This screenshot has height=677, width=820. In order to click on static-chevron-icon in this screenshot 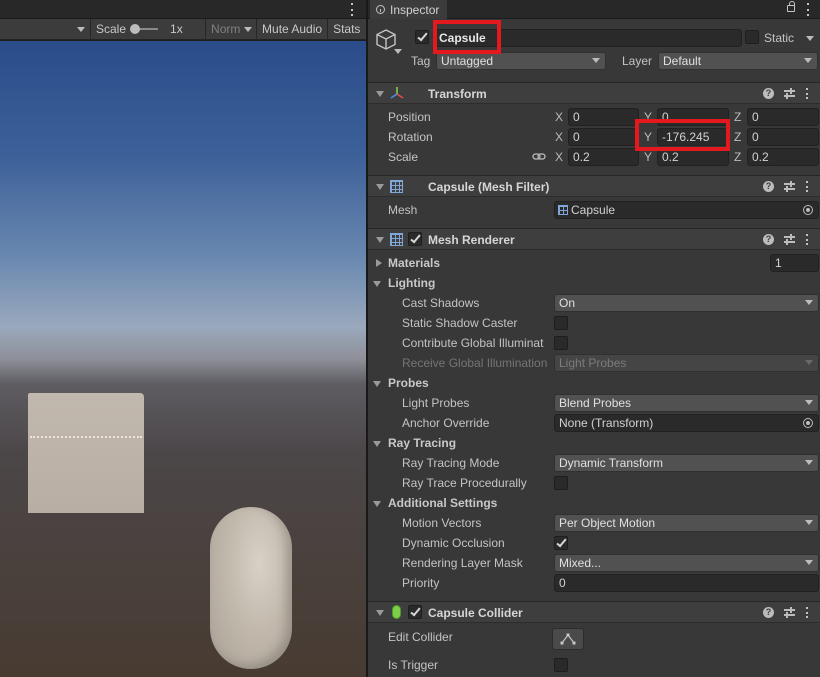, I will do `click(810, 38)`.